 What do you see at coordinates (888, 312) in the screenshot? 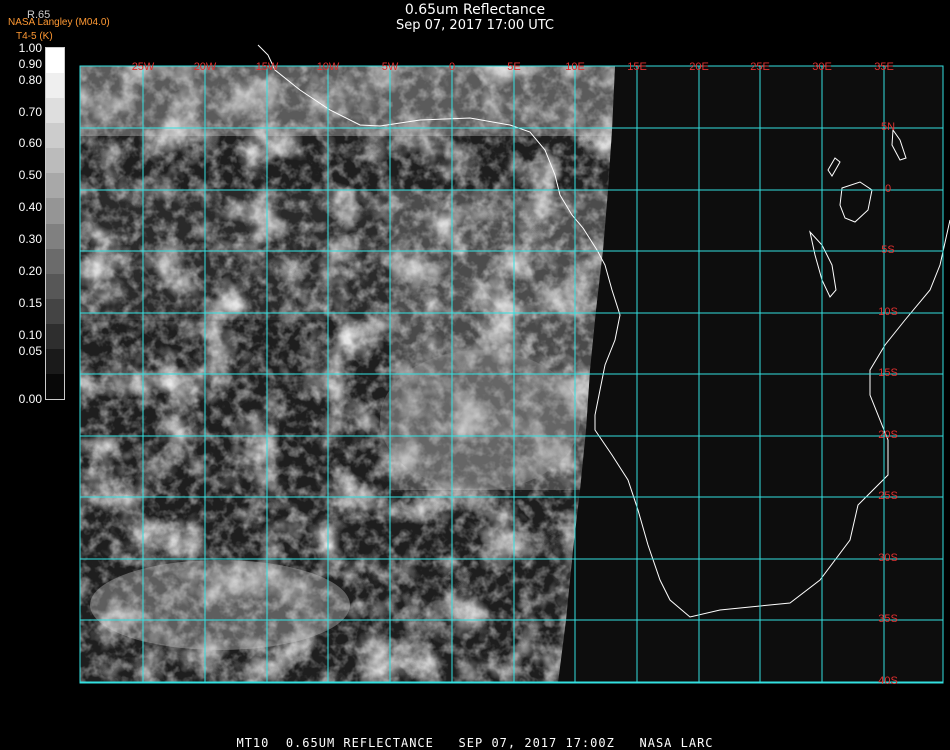
I see `latitude-label: 10S` at bounding box center [888, 312].